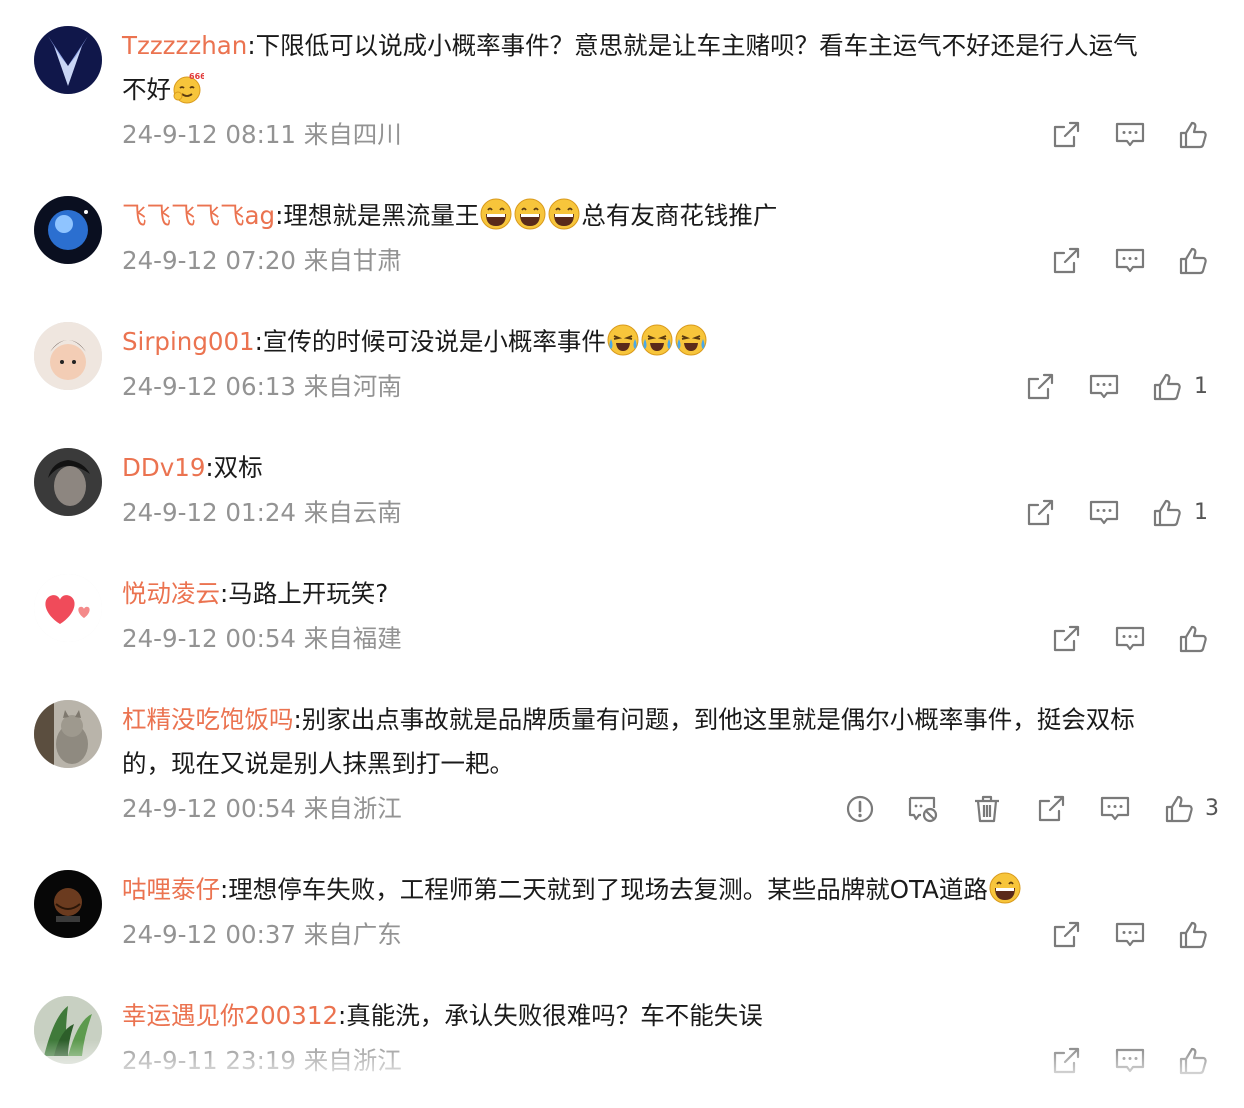 This screenshot has width=1244, height=1108. What do you see at coordinates (318, 763) in the screenshot?
I see `comment-body-cont: 的，现在又说是别人抹黑到打一耙。` at bounding box center [318, 763].